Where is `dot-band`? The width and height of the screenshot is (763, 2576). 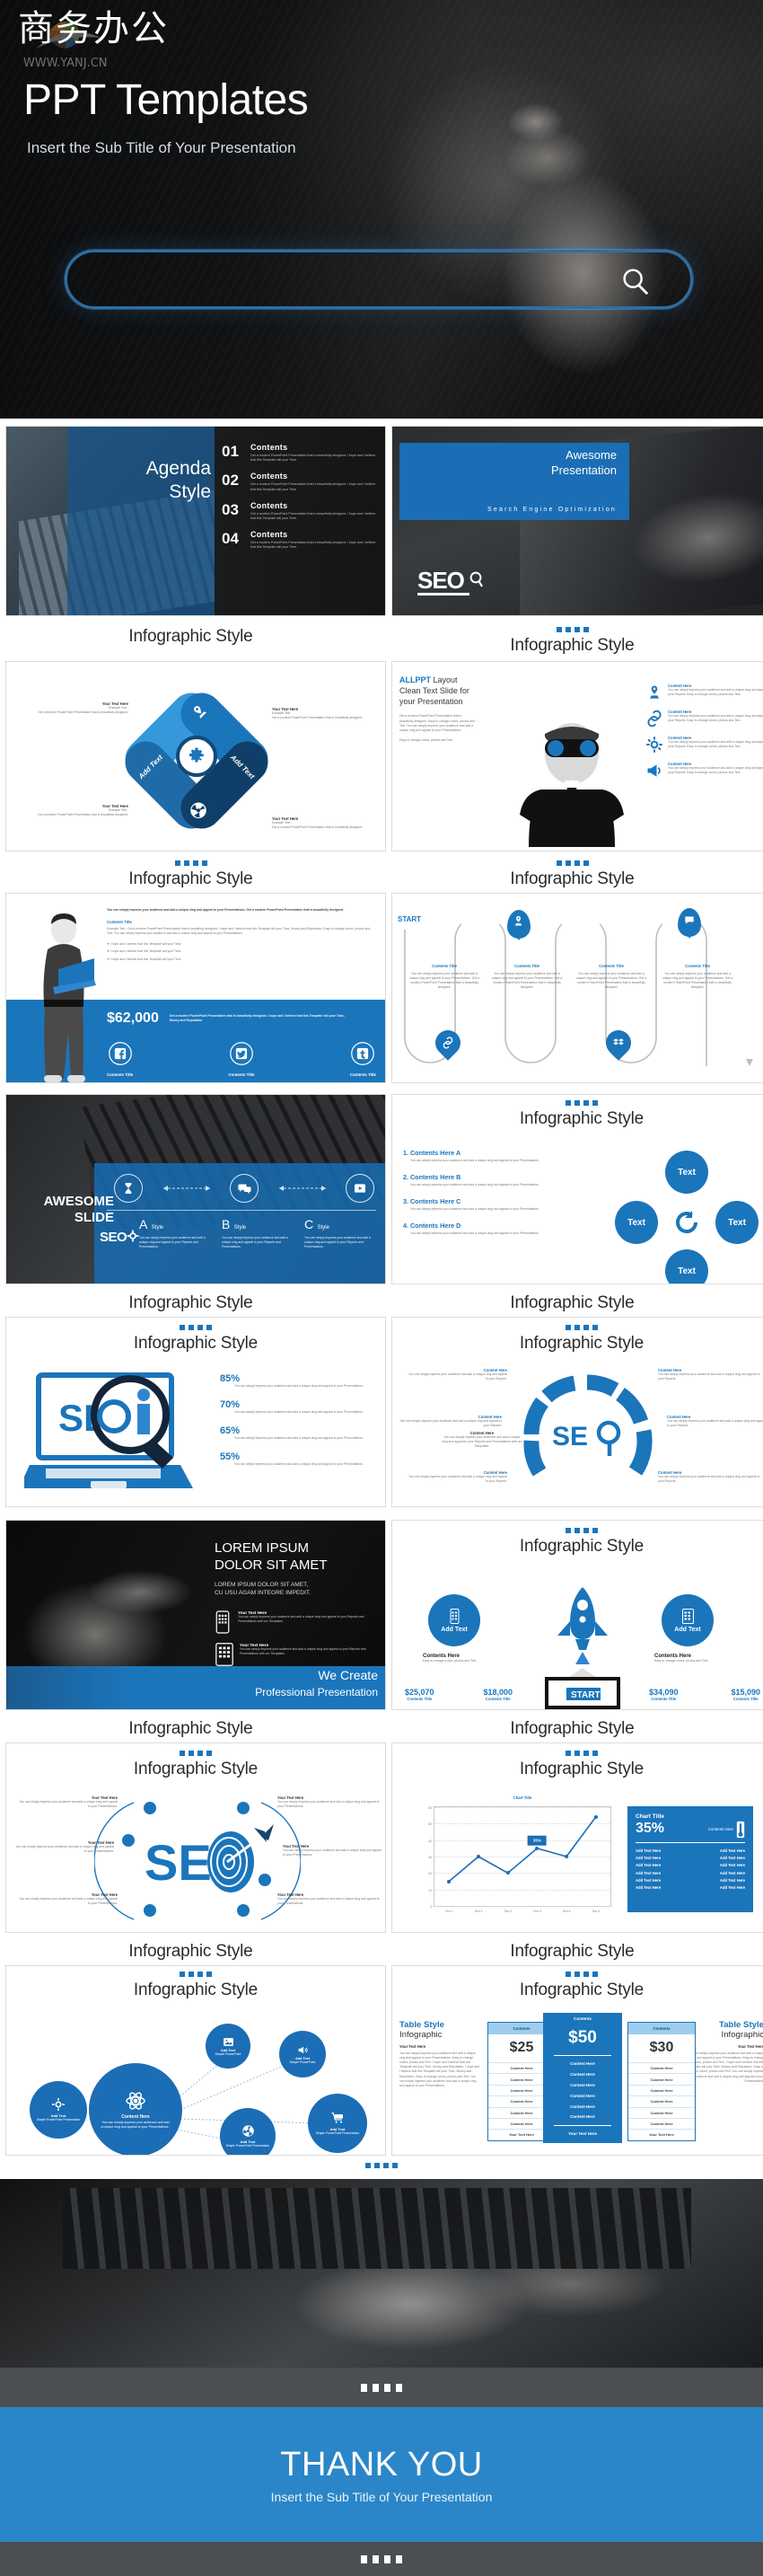 dot-band is located at coordinates (382, 2559).